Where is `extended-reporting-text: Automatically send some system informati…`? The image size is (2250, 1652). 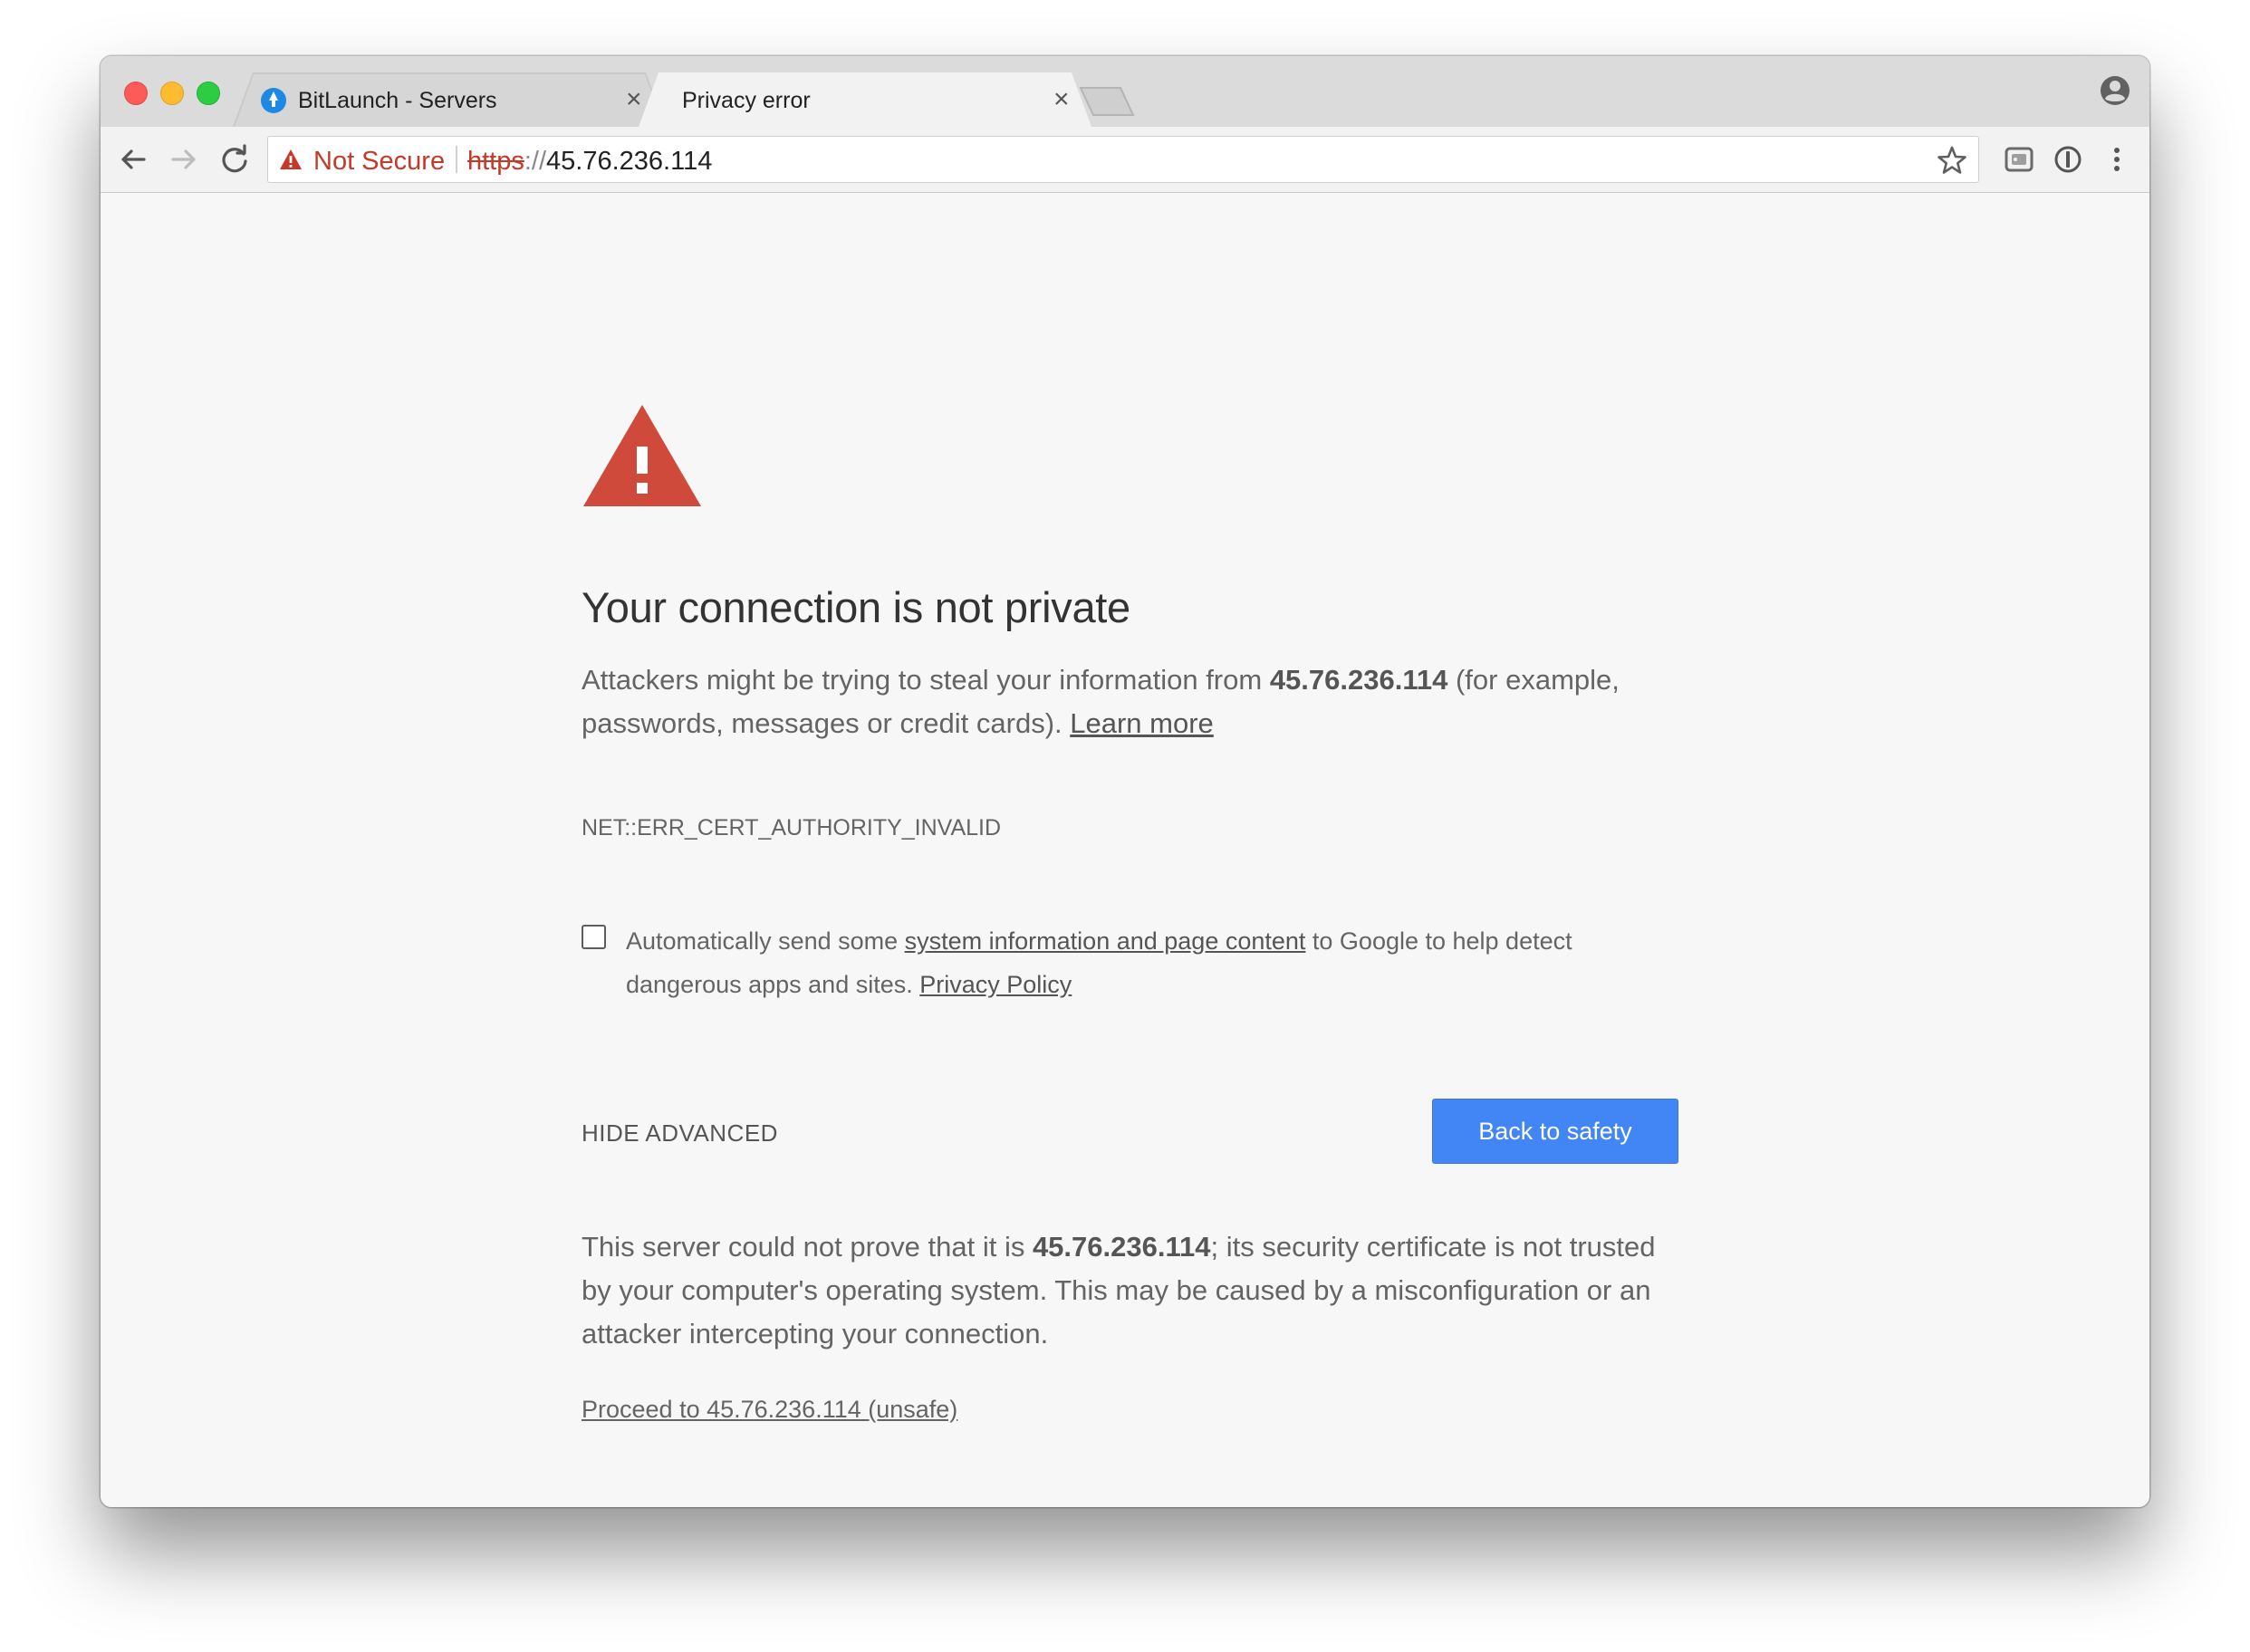
extended-reporting-text: Automatically send some system informati… is located at coordinates (1156, 962).